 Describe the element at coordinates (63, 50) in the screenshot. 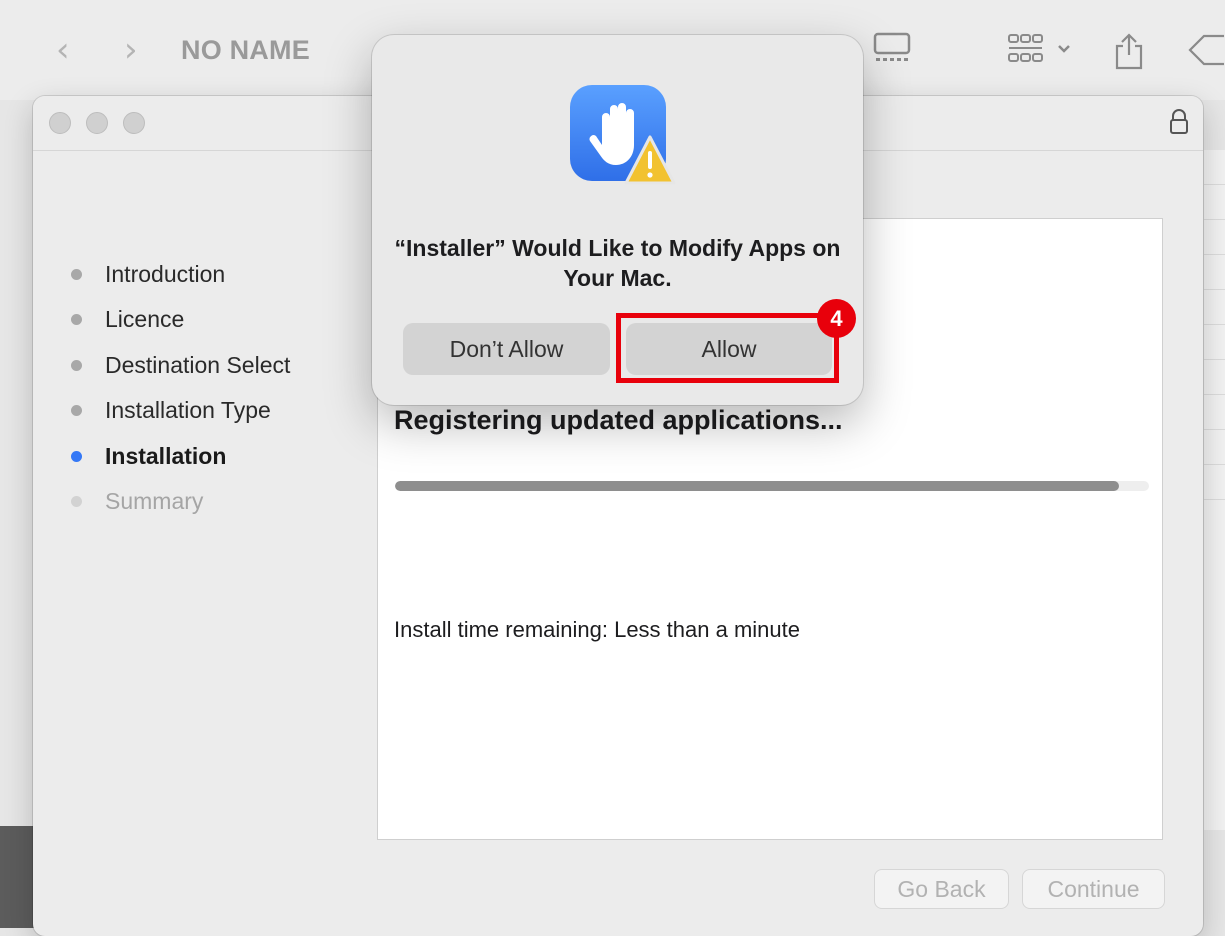

I see `back-button: ‹` at that location.